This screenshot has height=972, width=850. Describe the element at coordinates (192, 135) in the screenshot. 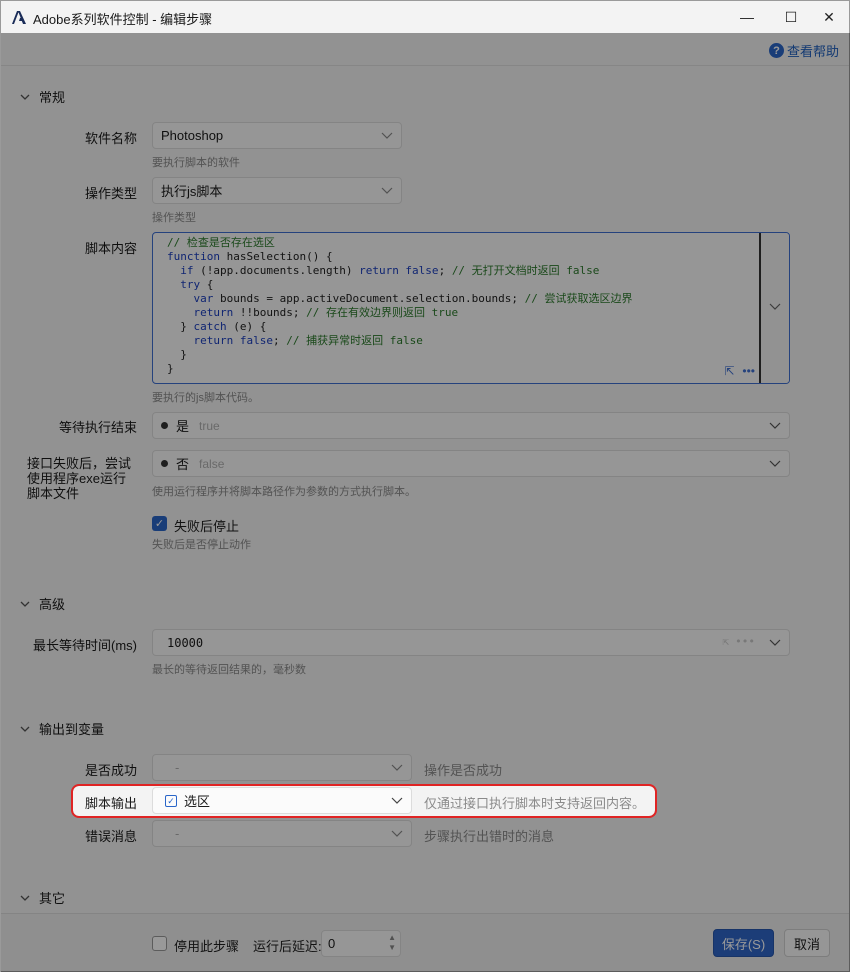

I see `software-value: Photoshop` at that location.